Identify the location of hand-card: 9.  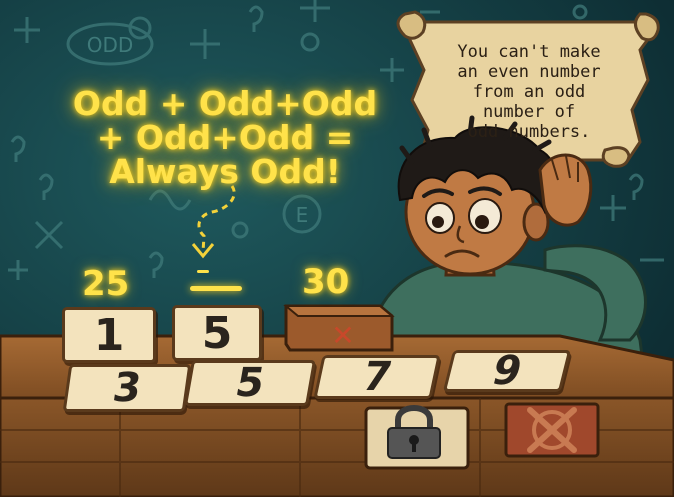
(507, 371).